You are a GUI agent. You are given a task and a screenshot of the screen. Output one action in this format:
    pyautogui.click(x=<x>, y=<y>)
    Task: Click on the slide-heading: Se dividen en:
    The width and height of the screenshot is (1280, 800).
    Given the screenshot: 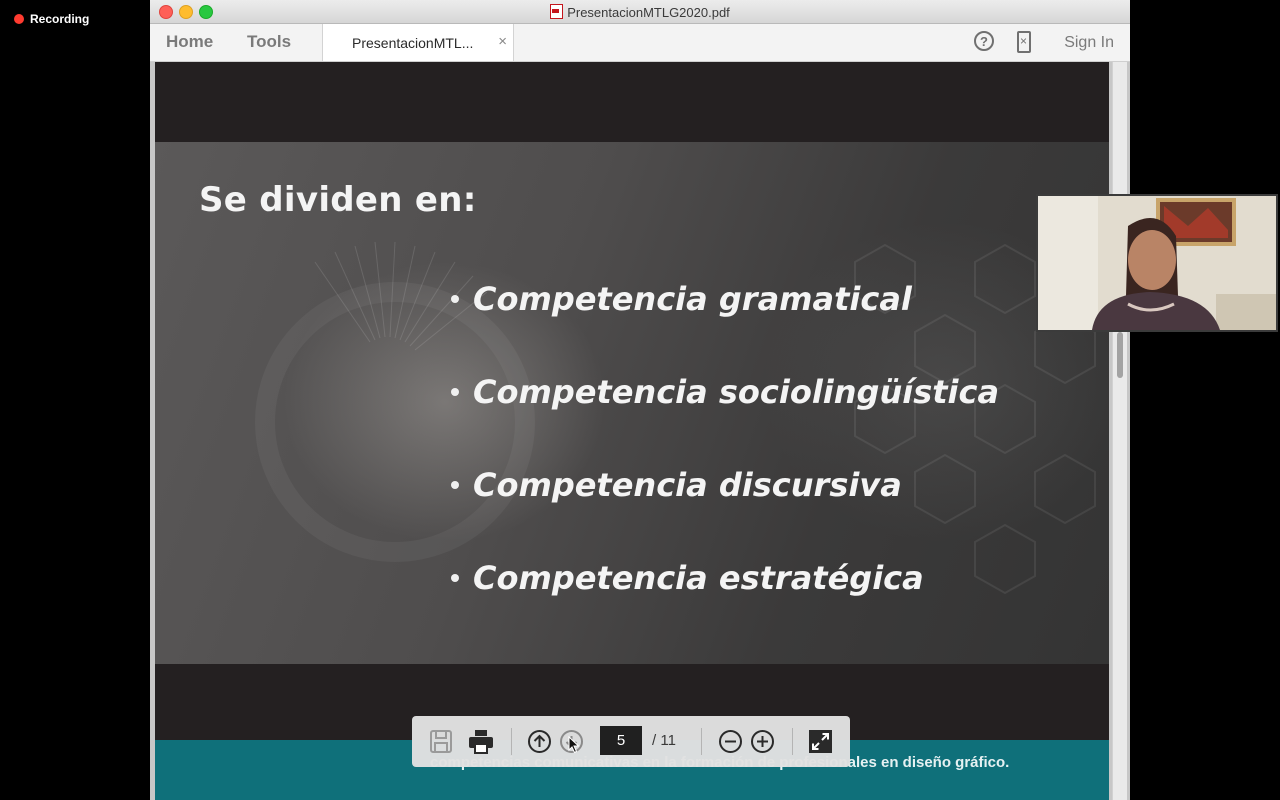 What is the action you would take?
    pyautogui.click(x=338, y=200)
    